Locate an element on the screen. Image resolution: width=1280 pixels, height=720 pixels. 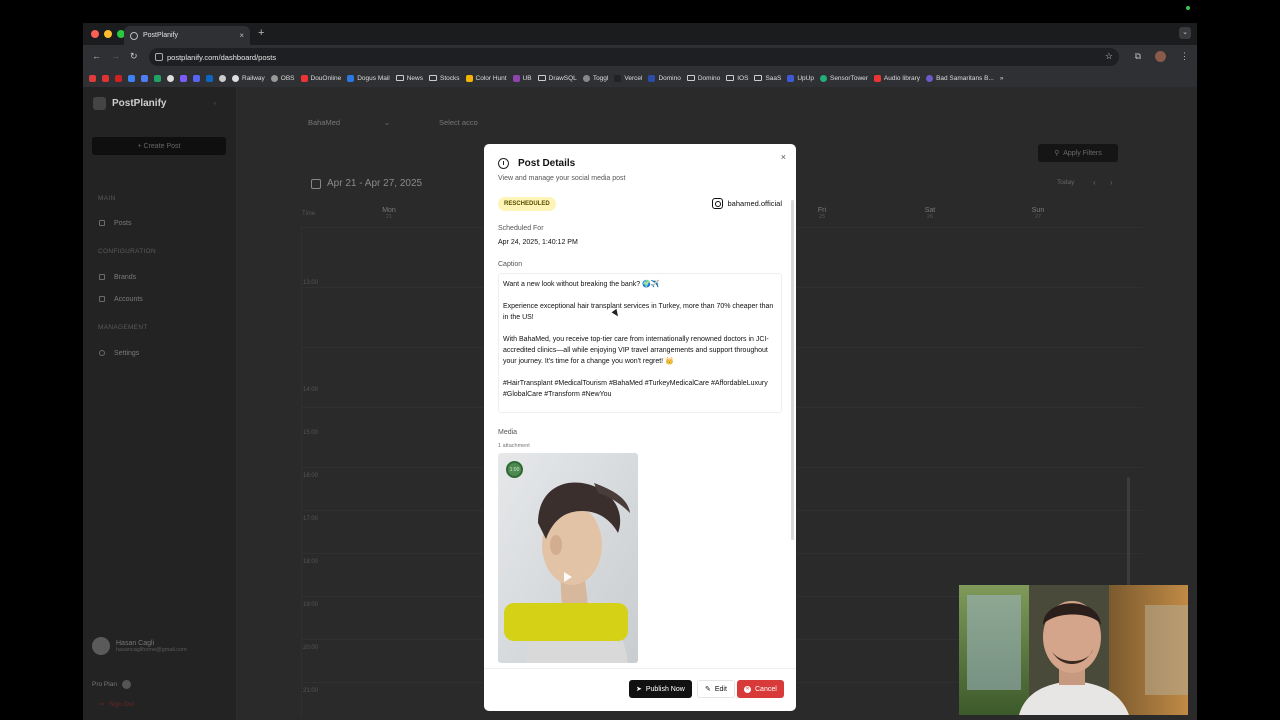
bookmark-domino-2: Domino is located at coordinates (703, 78).